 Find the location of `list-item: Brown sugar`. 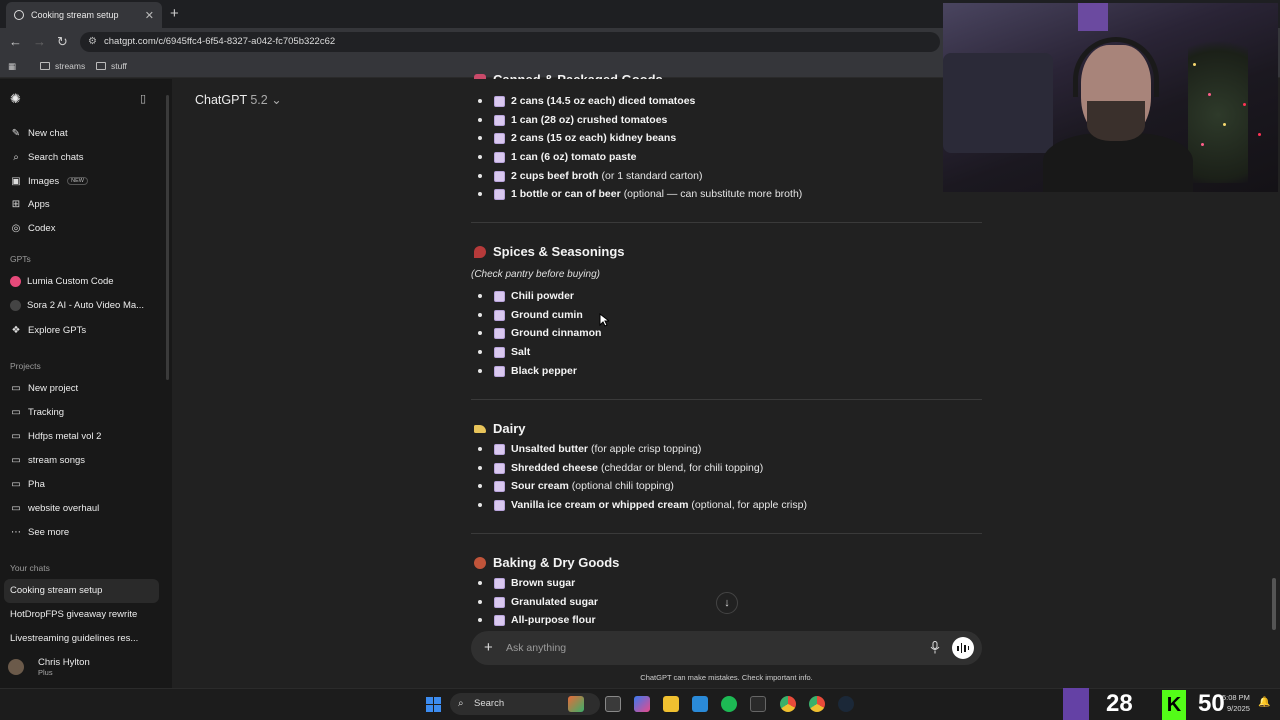

list-item: Brown sugar is located at coordinates (526, 583).